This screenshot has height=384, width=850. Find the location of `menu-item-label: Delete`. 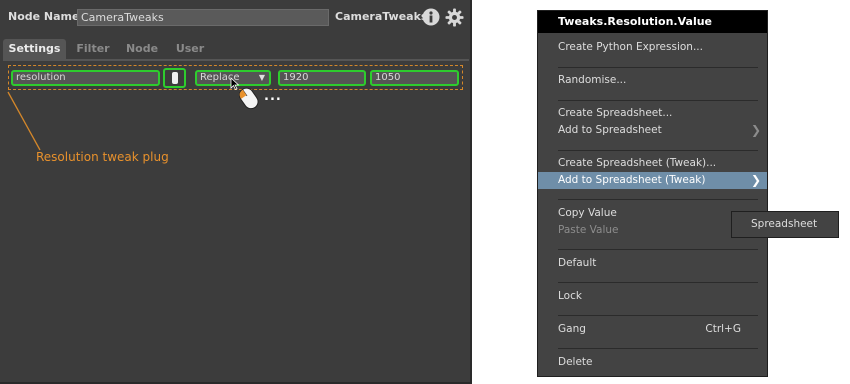

menu-item-label: Delete is located at coordinates (575, 362).